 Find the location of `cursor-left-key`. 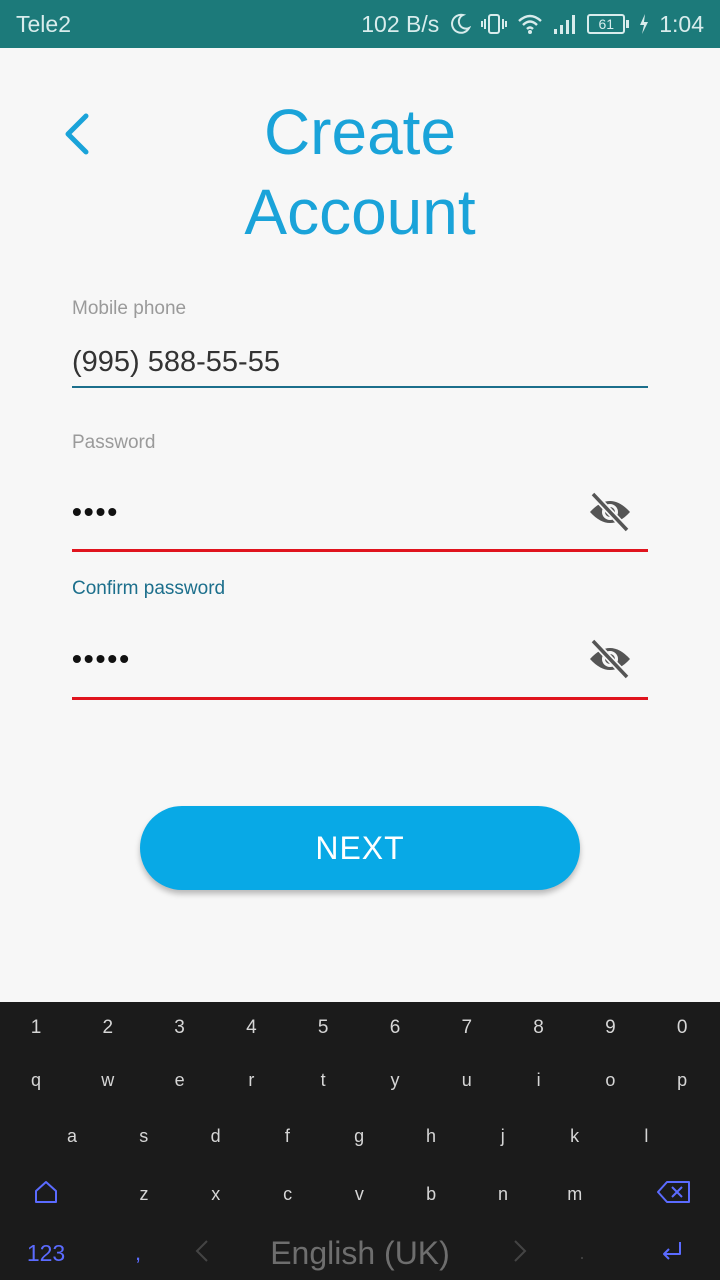

cursor-left-key is located at coordinates (202, 1253).